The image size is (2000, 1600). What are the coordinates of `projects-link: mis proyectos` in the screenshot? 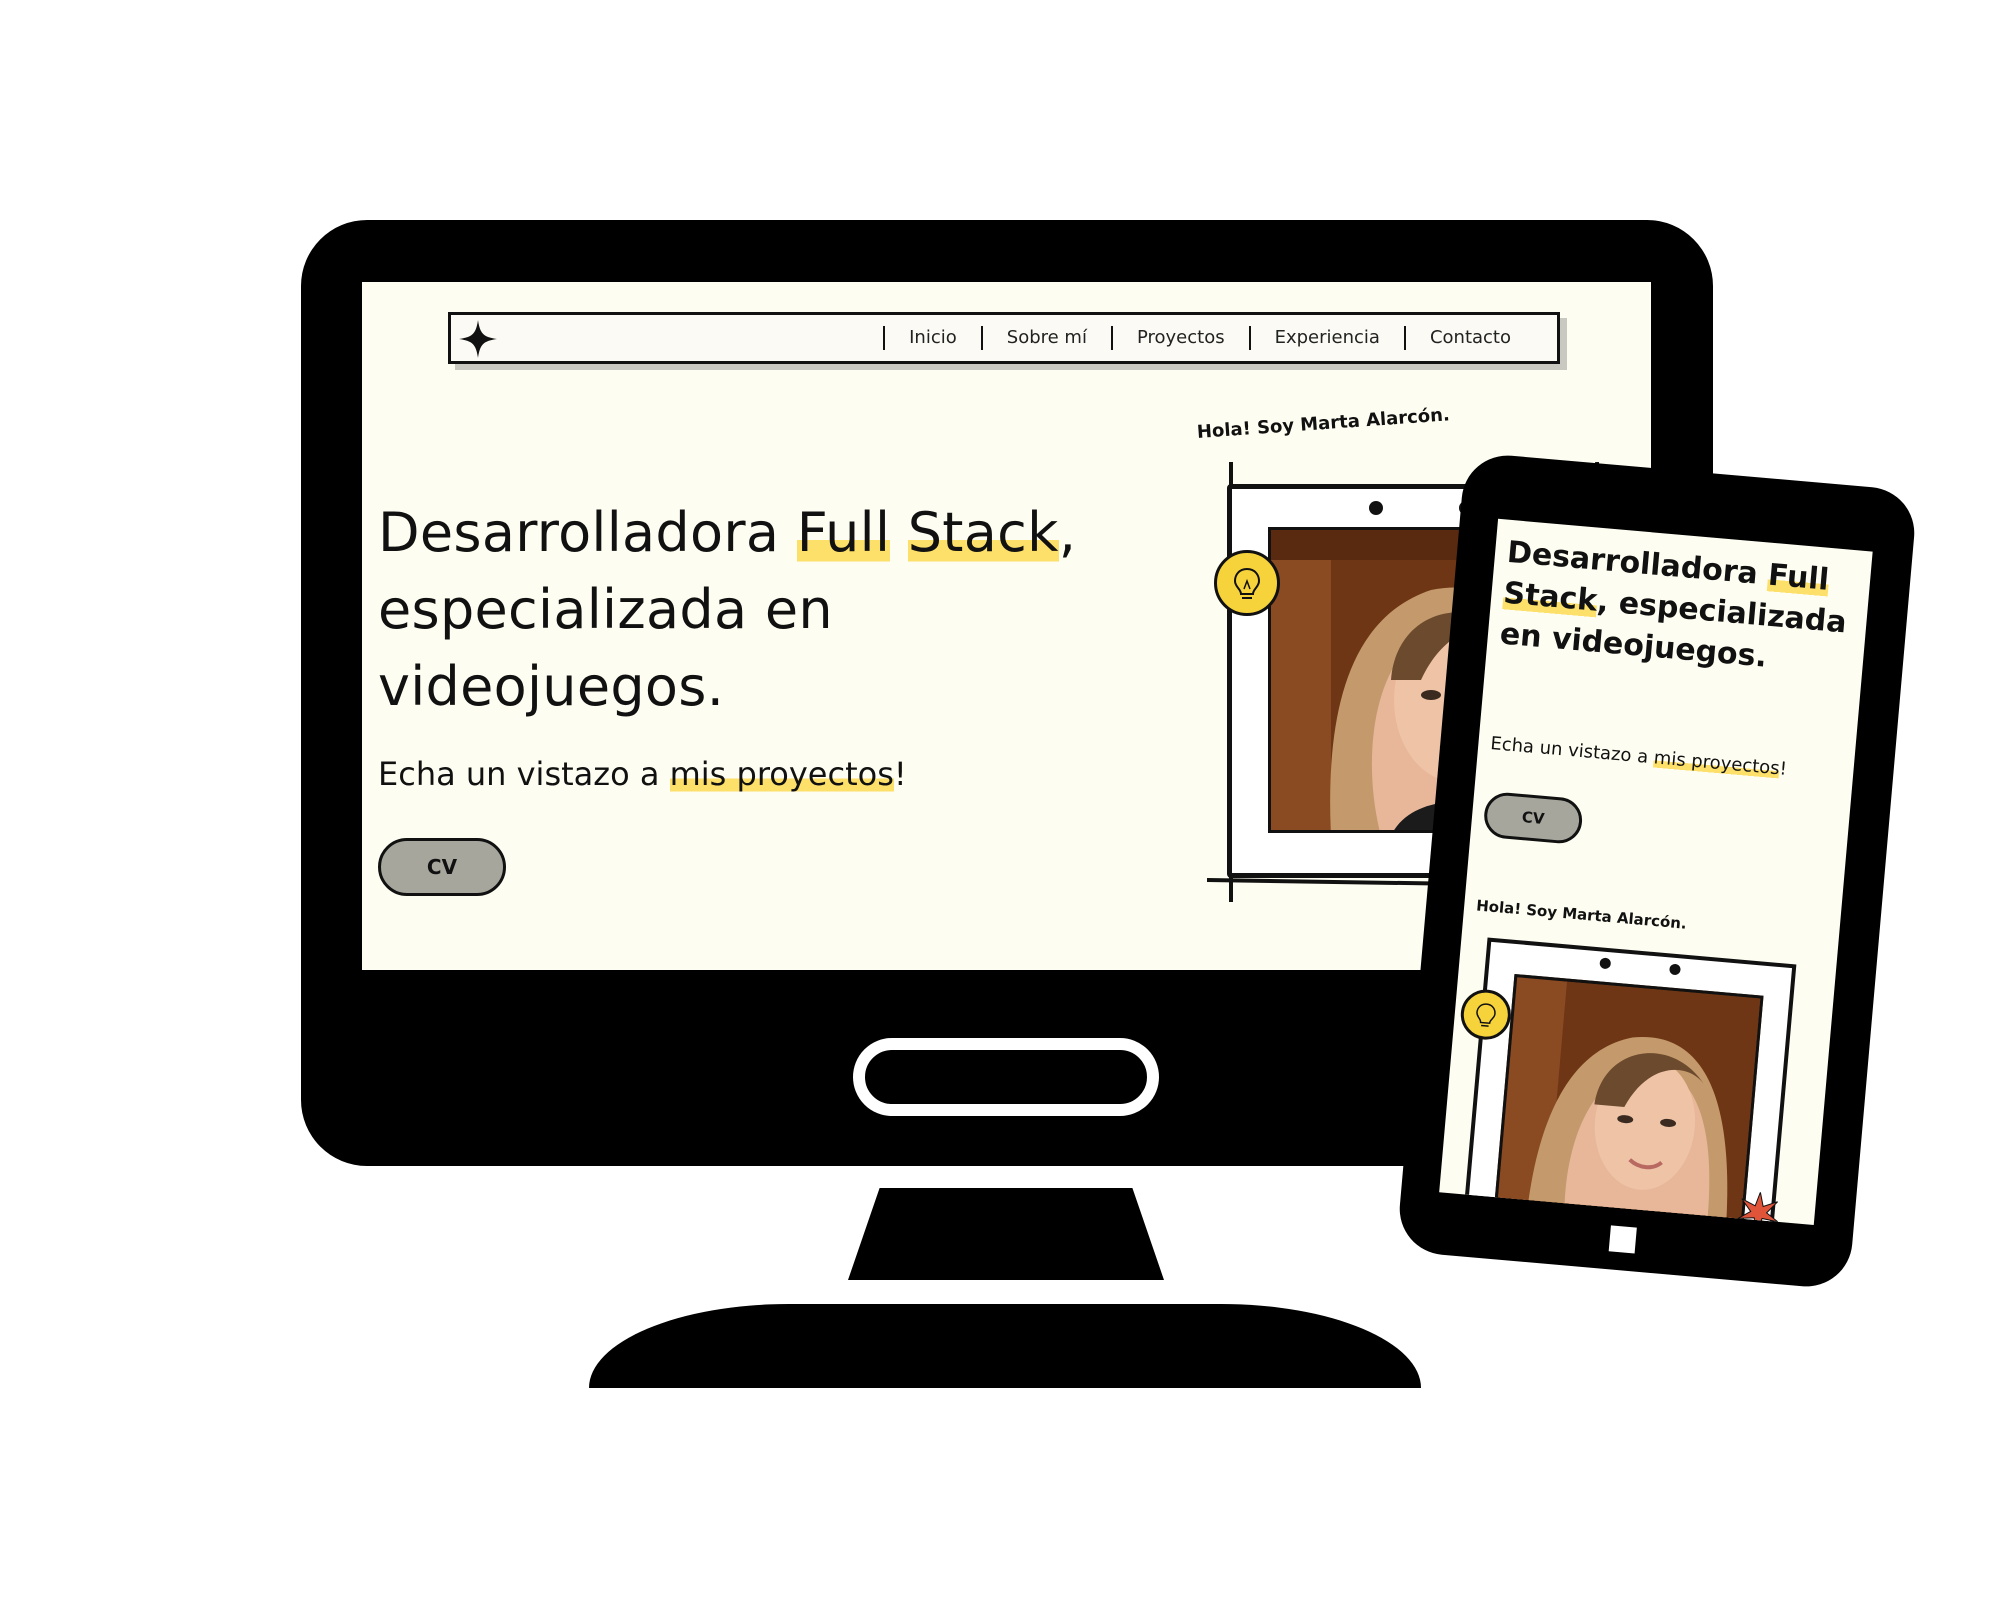 It's located at (781, 774).